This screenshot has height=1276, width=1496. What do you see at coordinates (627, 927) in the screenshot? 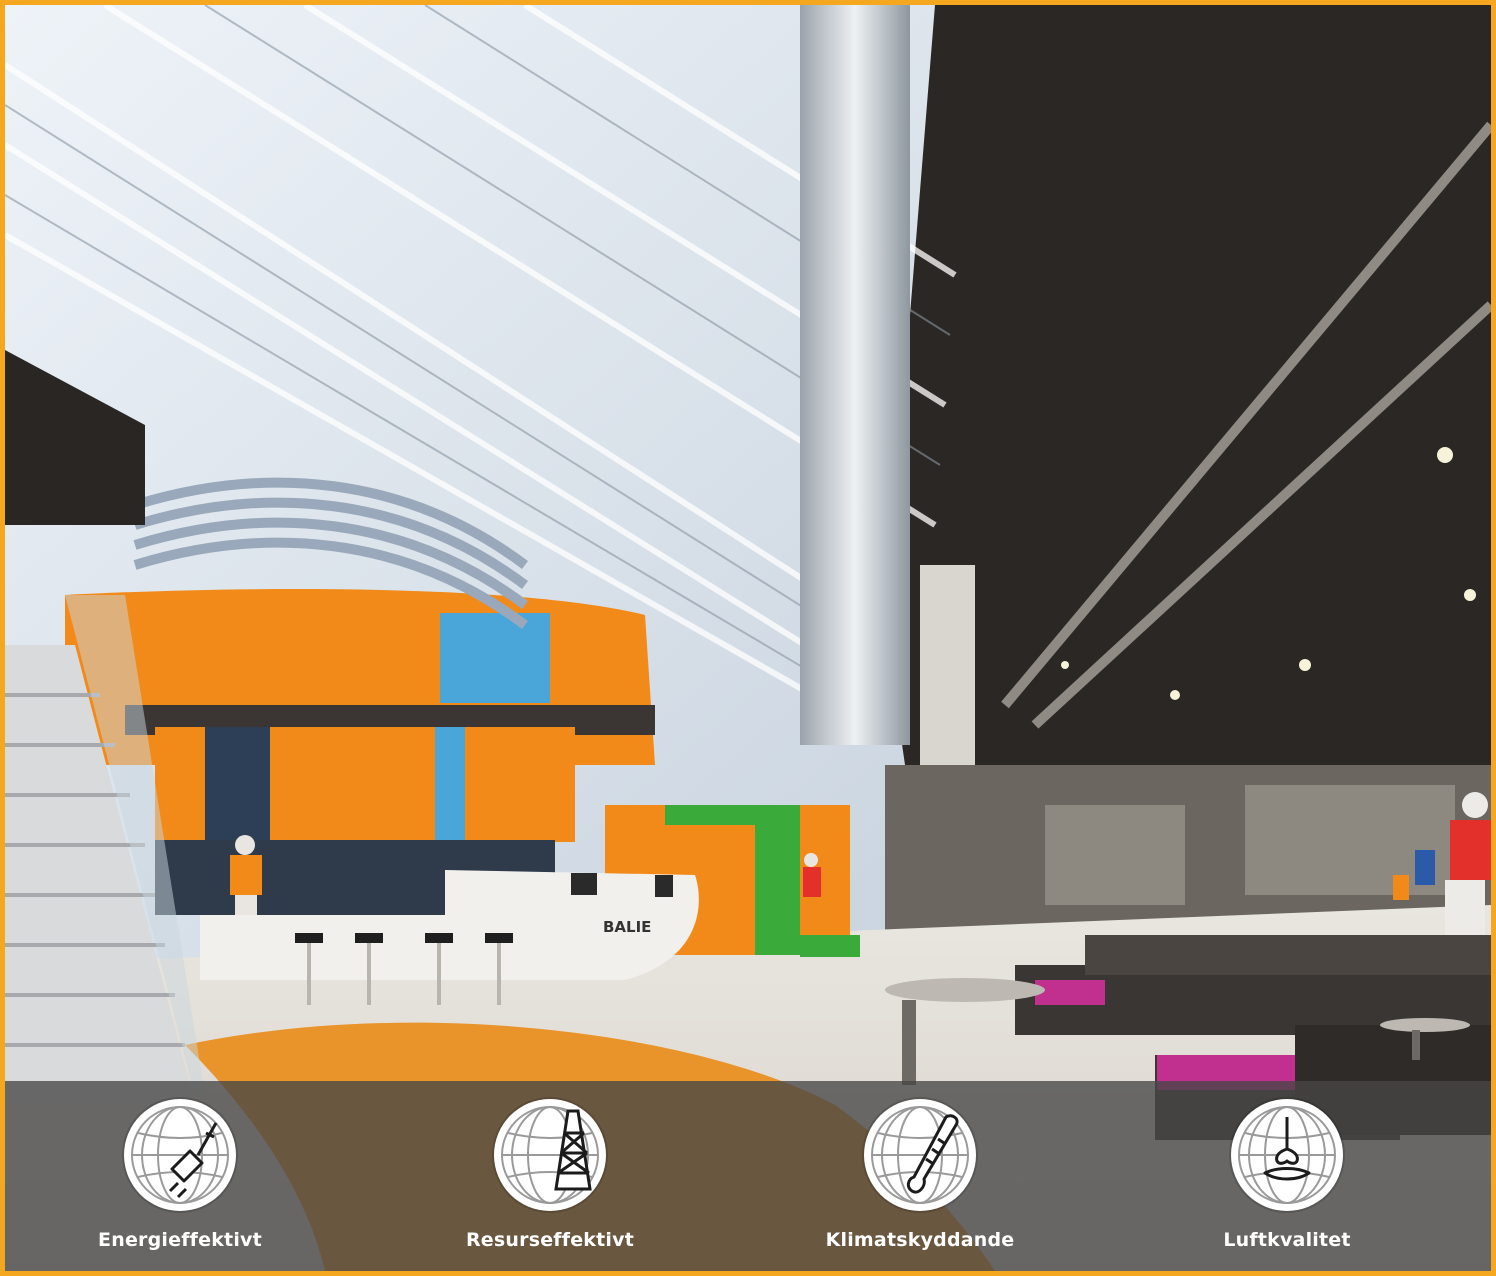
I see `counter-sign: BALIE` at bounding box center [627, 927].